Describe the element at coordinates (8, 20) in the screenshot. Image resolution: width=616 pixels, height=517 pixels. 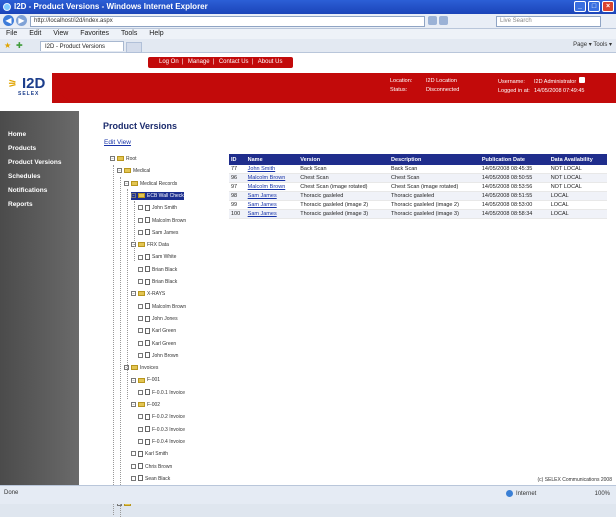
I see `back-icon: ◀` at that location.